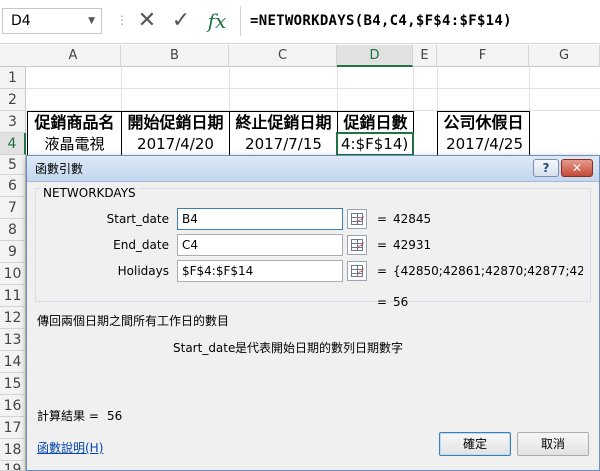  I want to click on cell-c4: 2017/7/15, so click(283, 144).